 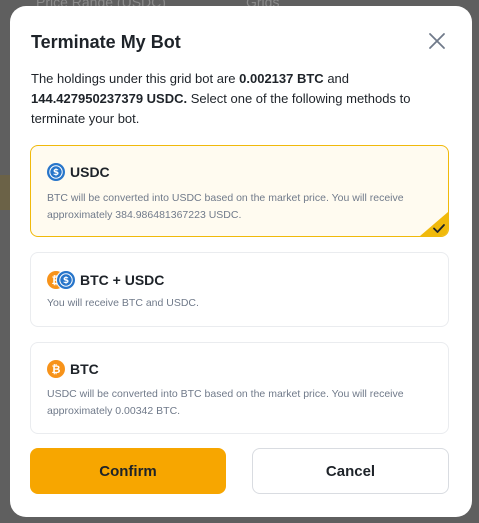 I want to click on description-middle: and, so click(x=336, y=78).